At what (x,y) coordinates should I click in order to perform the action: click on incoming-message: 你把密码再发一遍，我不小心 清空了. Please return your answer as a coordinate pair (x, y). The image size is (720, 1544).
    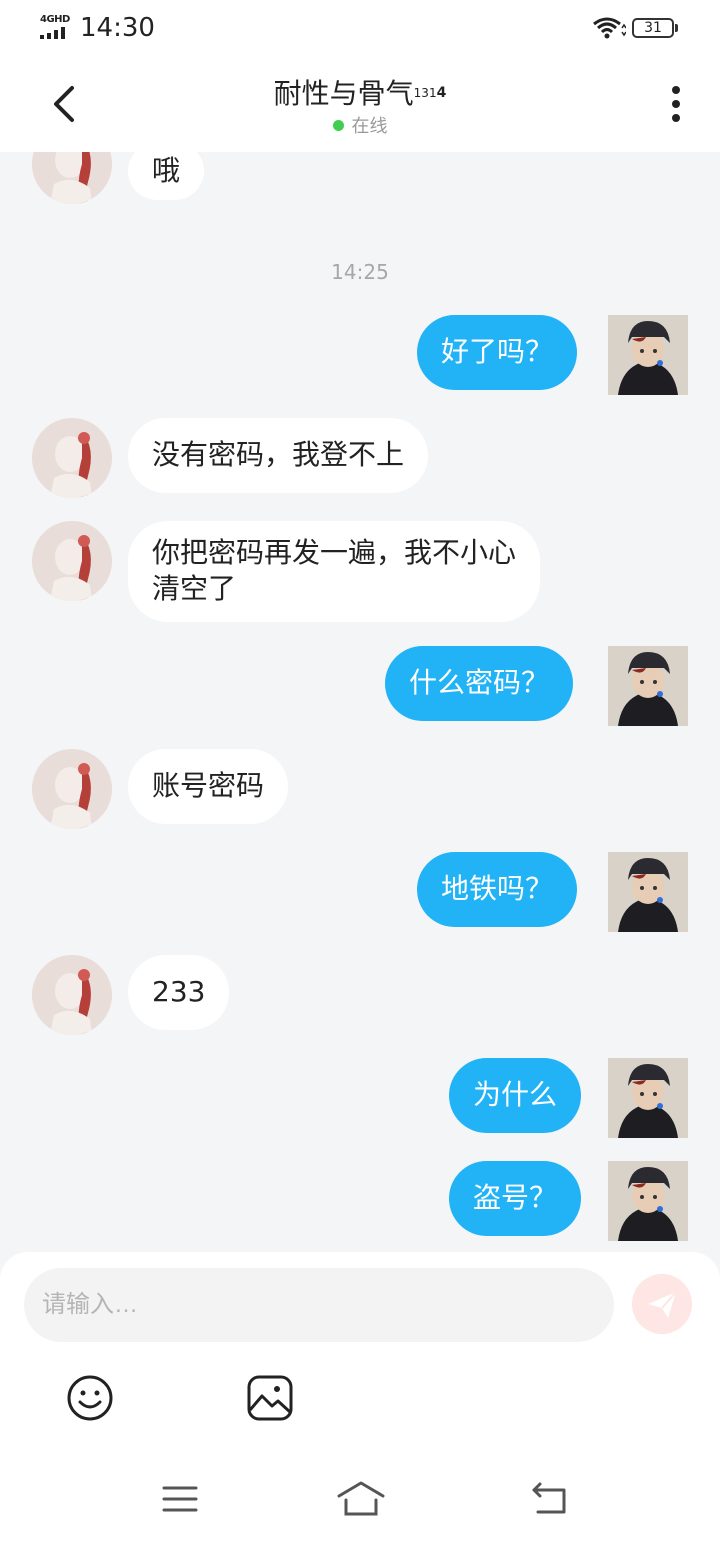
    Looking at the image, I should click on (334, 571).